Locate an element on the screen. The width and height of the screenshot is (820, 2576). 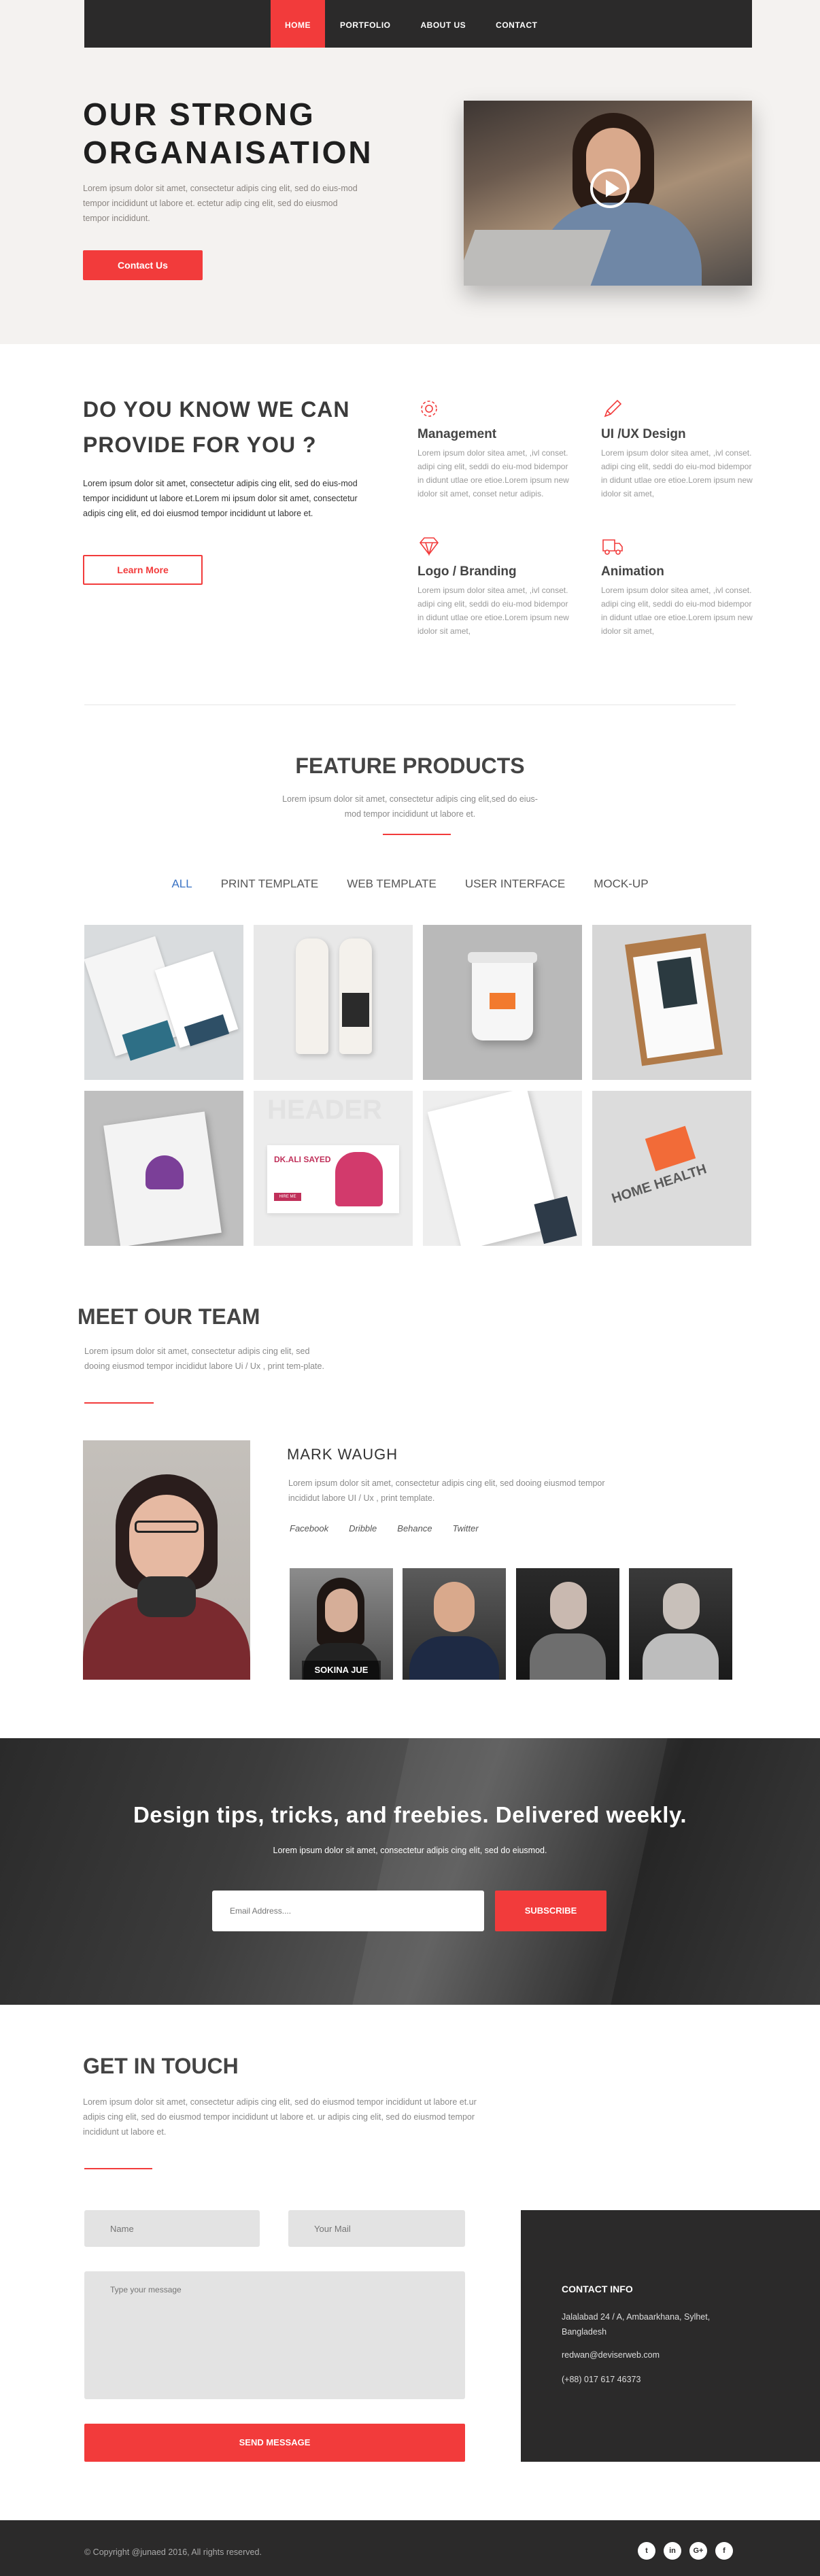
filter-print-template: PRINT TEMPLATE is located at coordinates (270, 884).